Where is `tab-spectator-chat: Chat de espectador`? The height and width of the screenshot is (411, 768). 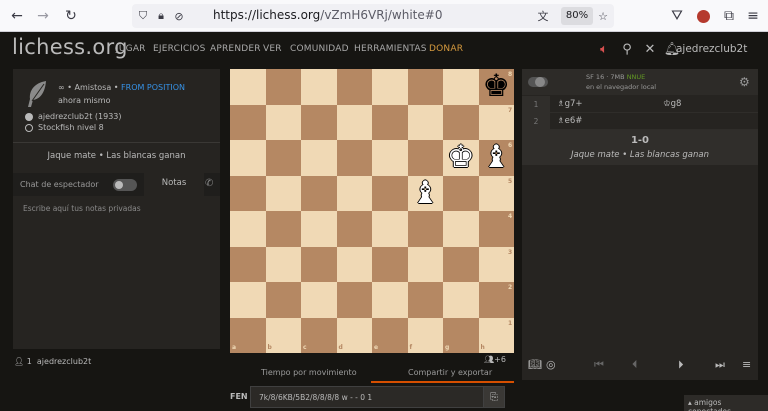
tab-spectator-chat: Chat de espectador is located at coordinates (59, 184).